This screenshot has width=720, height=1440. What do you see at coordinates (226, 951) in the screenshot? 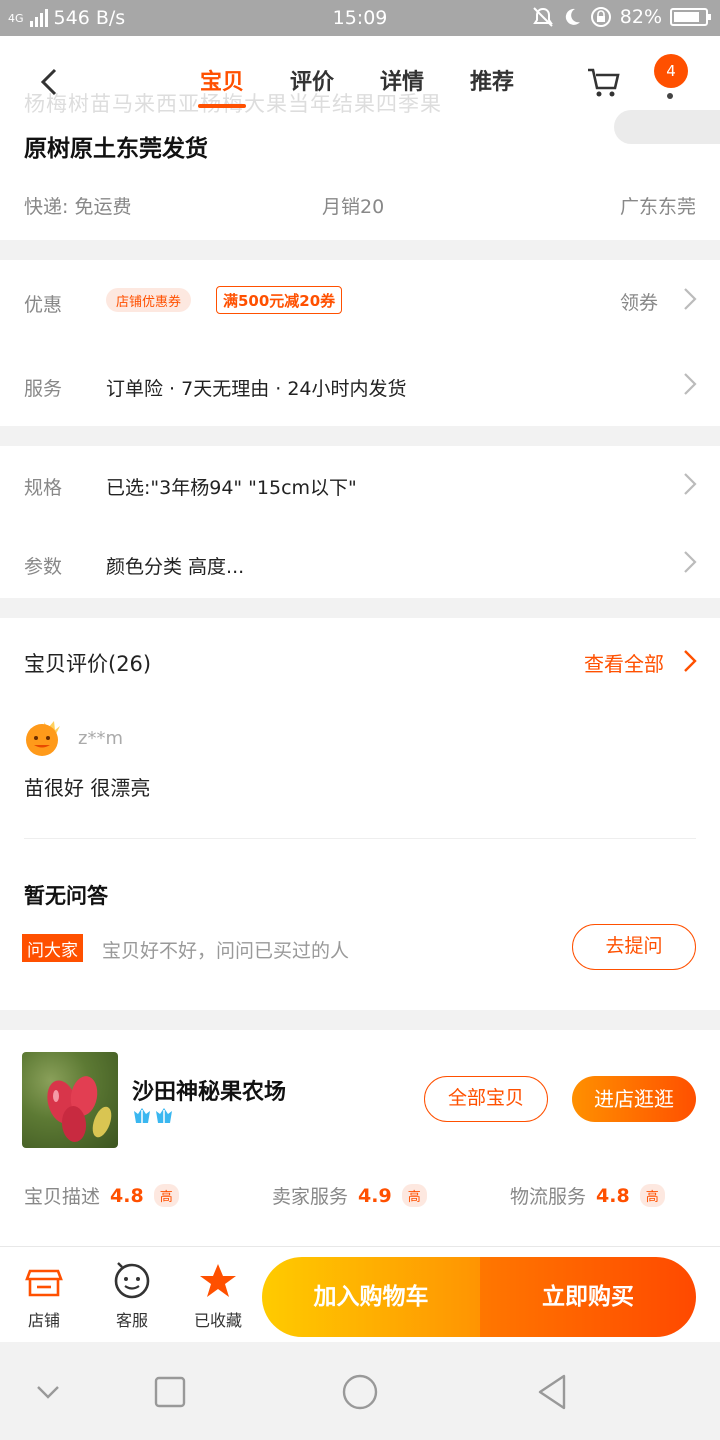
I see `ask-hint: 宝贝好不好，问问已买过的人` at bounding box center [226, 951].